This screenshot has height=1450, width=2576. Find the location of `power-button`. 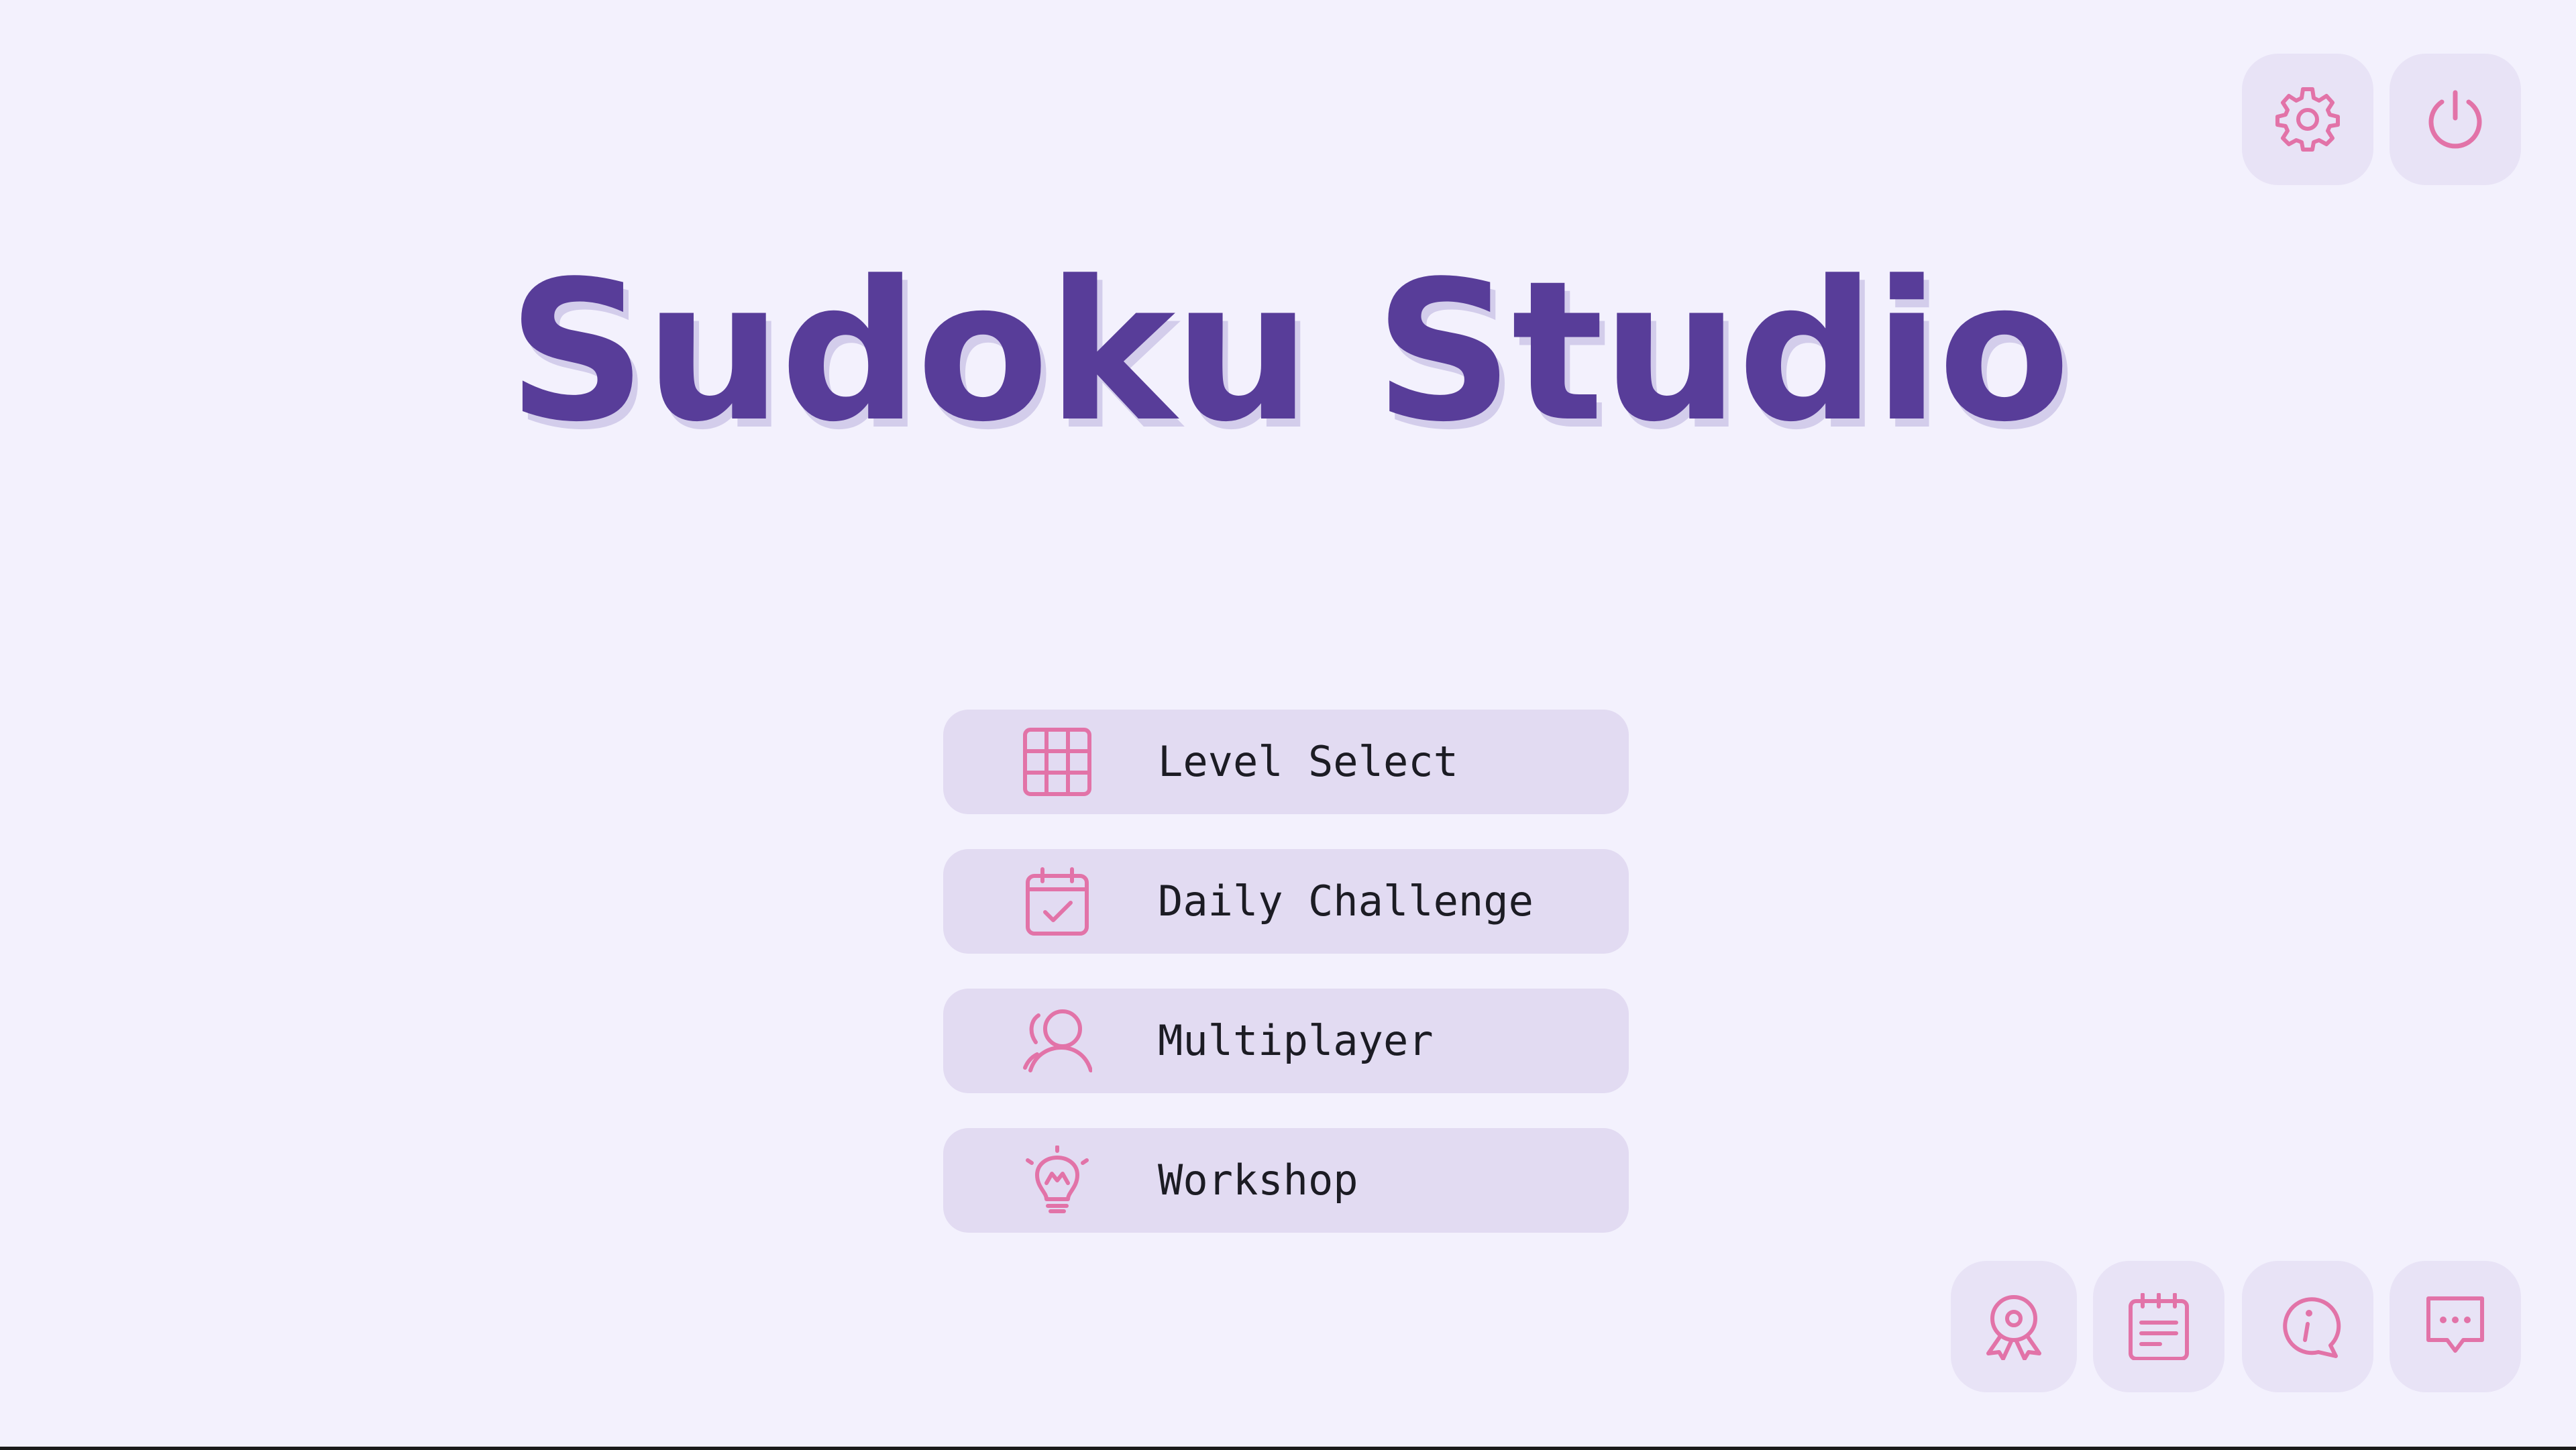

power-button is located at coordinates (2455, 119).